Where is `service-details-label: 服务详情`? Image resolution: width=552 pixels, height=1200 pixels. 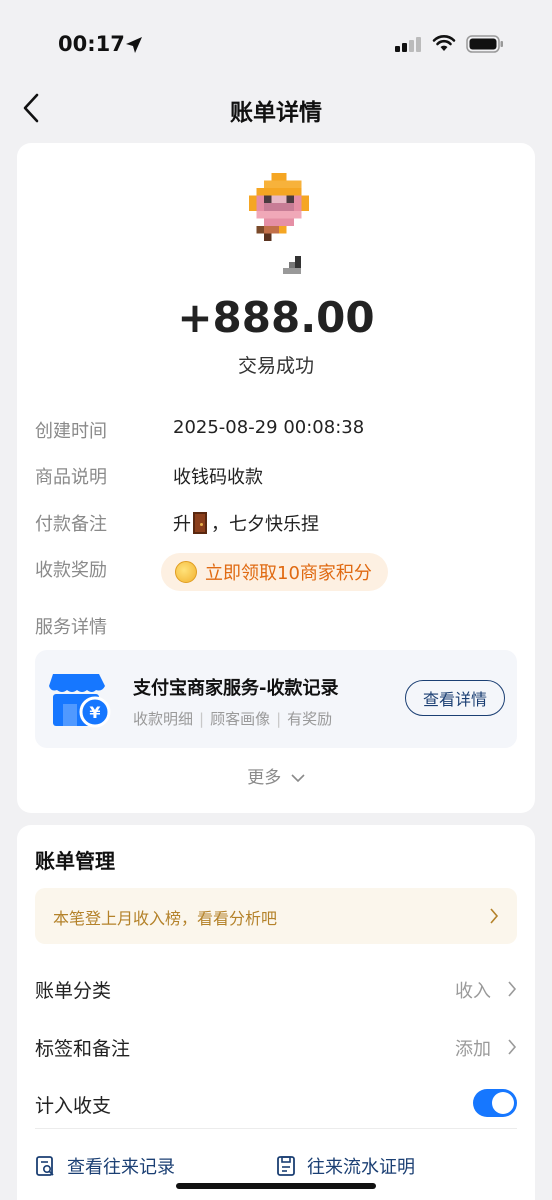 service-details-label: 服务详情 is located at coordinates (71, 627).